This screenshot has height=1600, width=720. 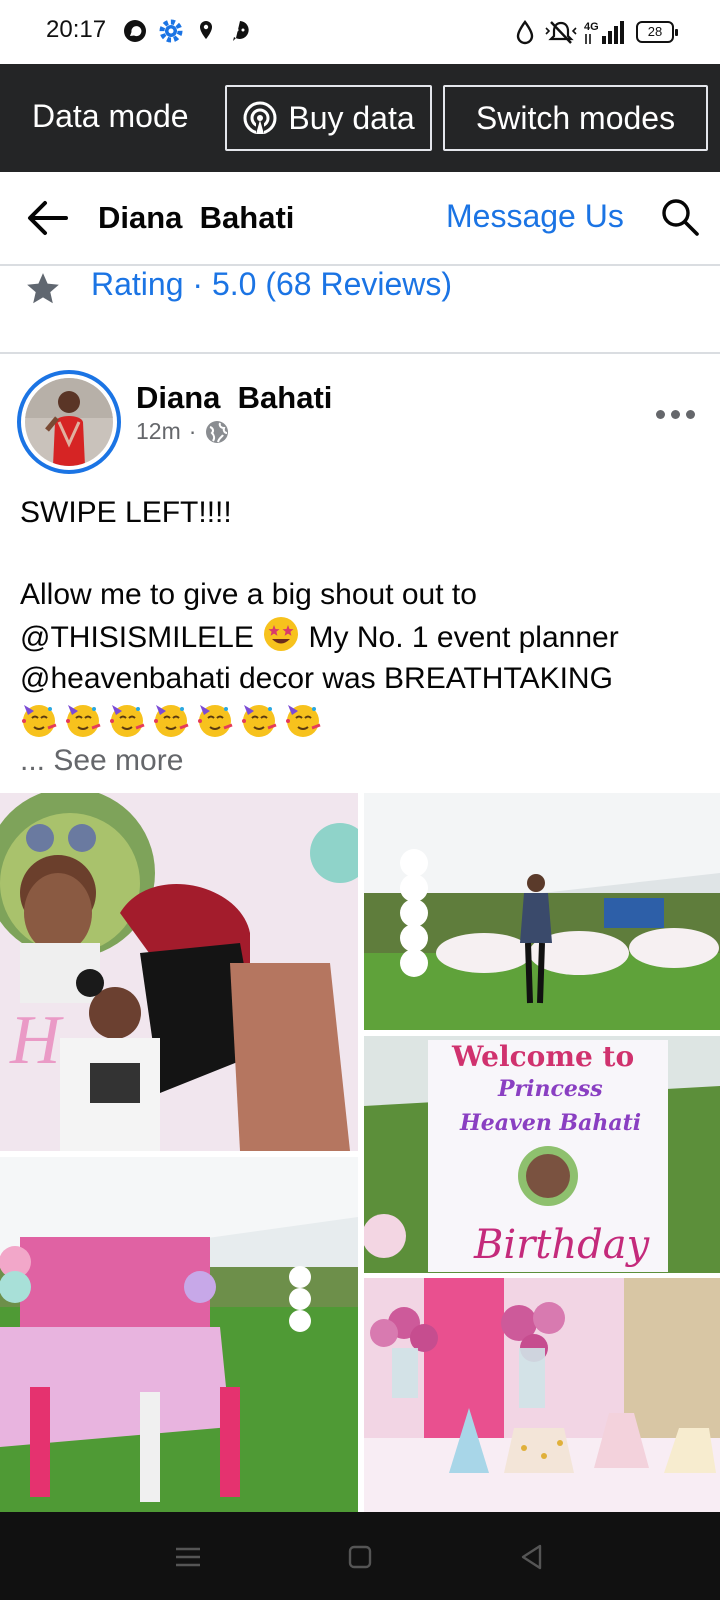 I want to click on post-line: @heavenbahati decor was BREATHTAKING, so click(x=316, y=678).